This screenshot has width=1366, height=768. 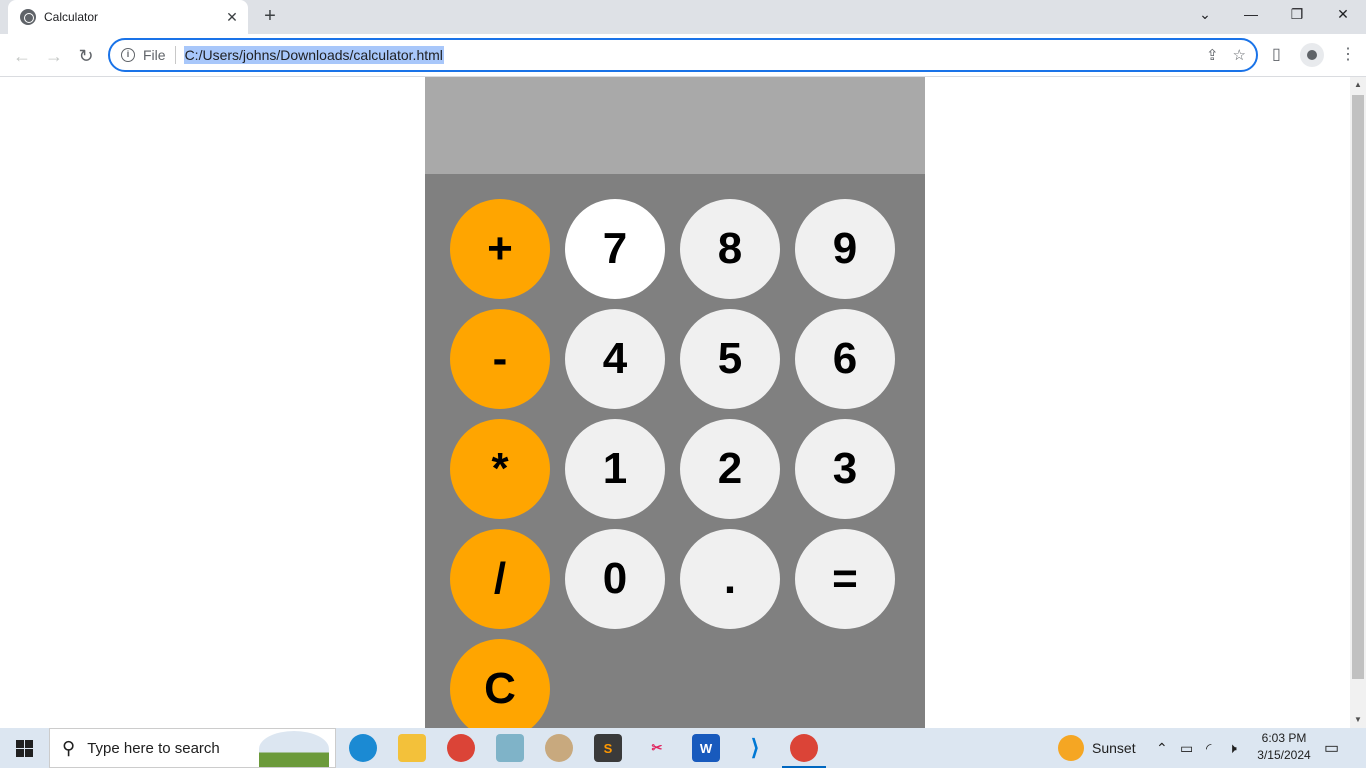 I want to click on weather-widget: Sunset, so click(x=1097, y=748).